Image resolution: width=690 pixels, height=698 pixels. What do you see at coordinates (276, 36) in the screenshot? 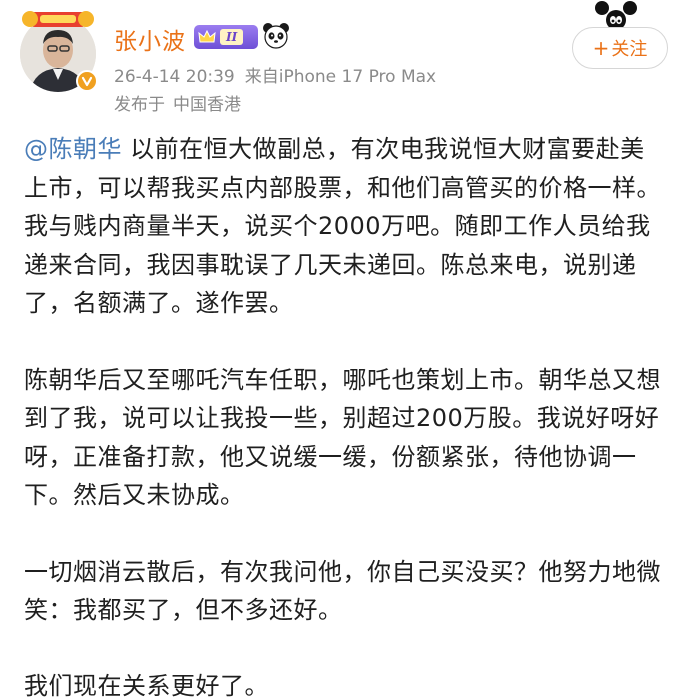
I see `panda-icon` at bounding box center [276, 36].